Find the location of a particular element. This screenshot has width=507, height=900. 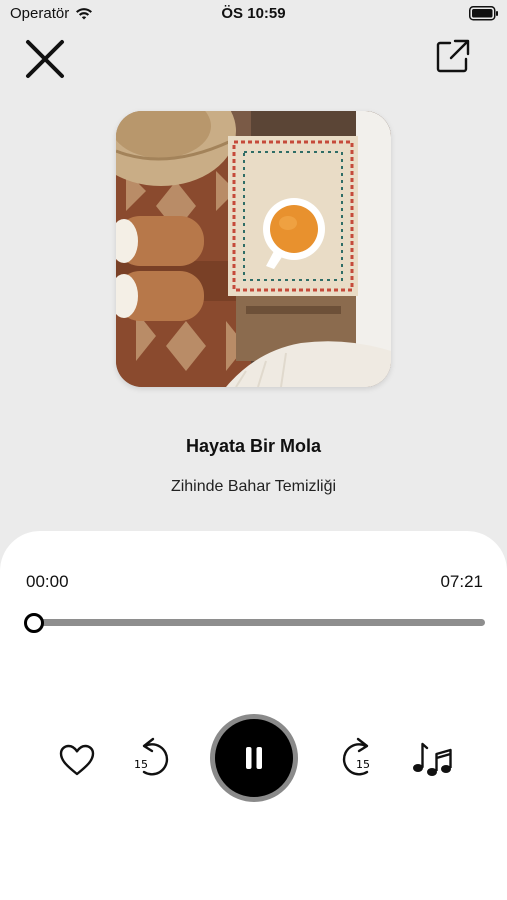

rewind-seconds-label: 15 is located at coordinates (141, 764).